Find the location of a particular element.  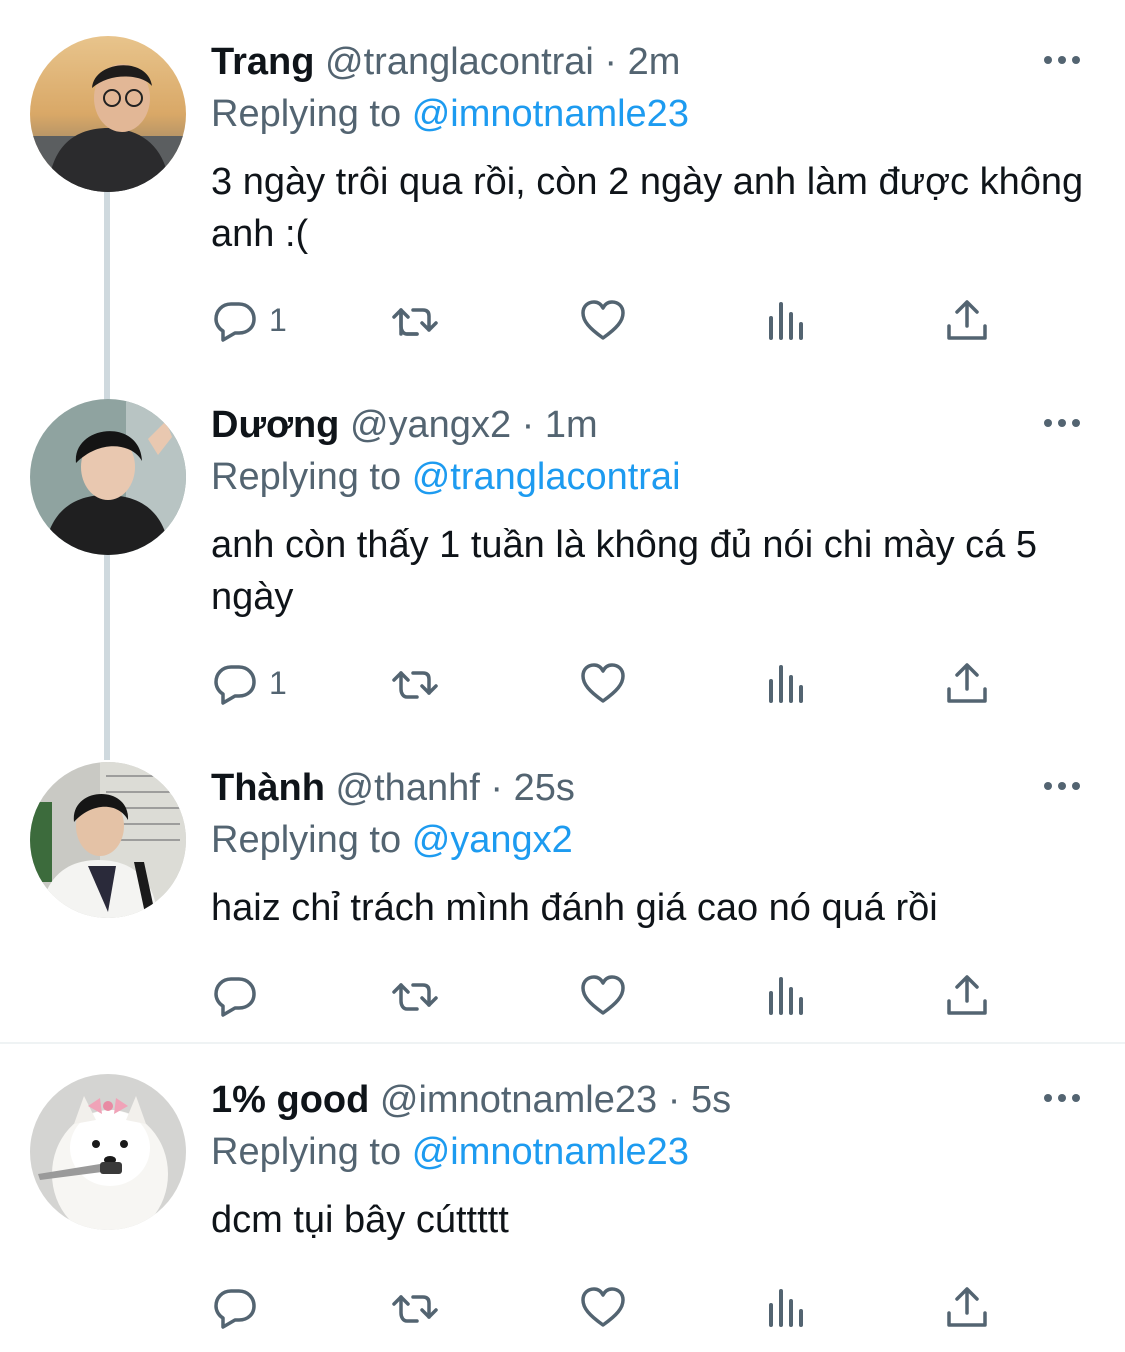

timestamp: 2m is located at coordinates (654, 62).